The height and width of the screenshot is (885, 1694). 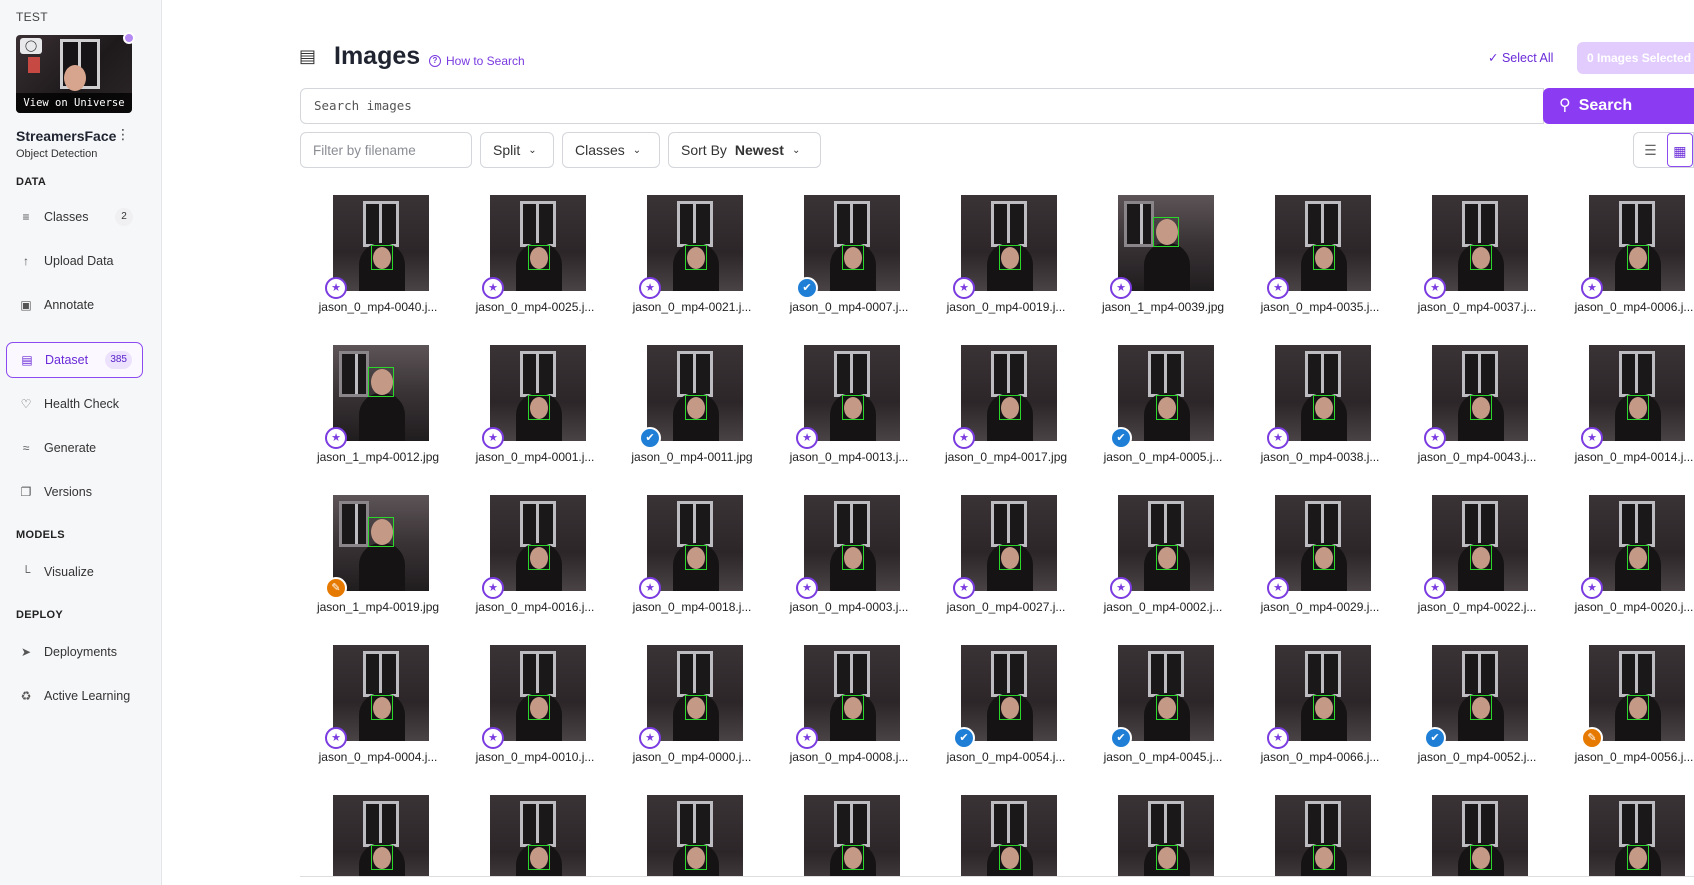 What do you see at coordinates (74, 103) in the screenshot?
I see `view-on-universe-link: View on Universe` at bounding box center [74, 103].